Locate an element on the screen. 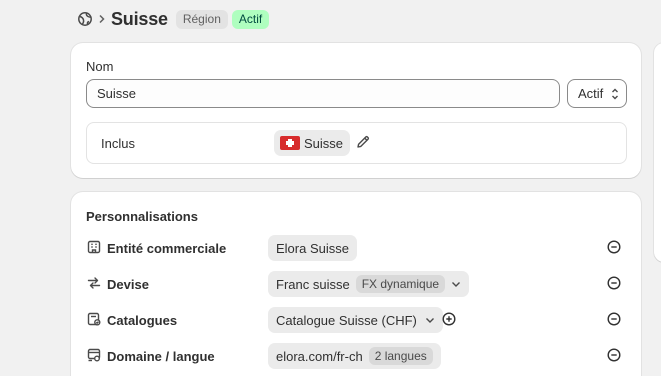 The width and height of the screenshot is (661, 376). row-label: Catalogues is located at coordinates (142, 320).